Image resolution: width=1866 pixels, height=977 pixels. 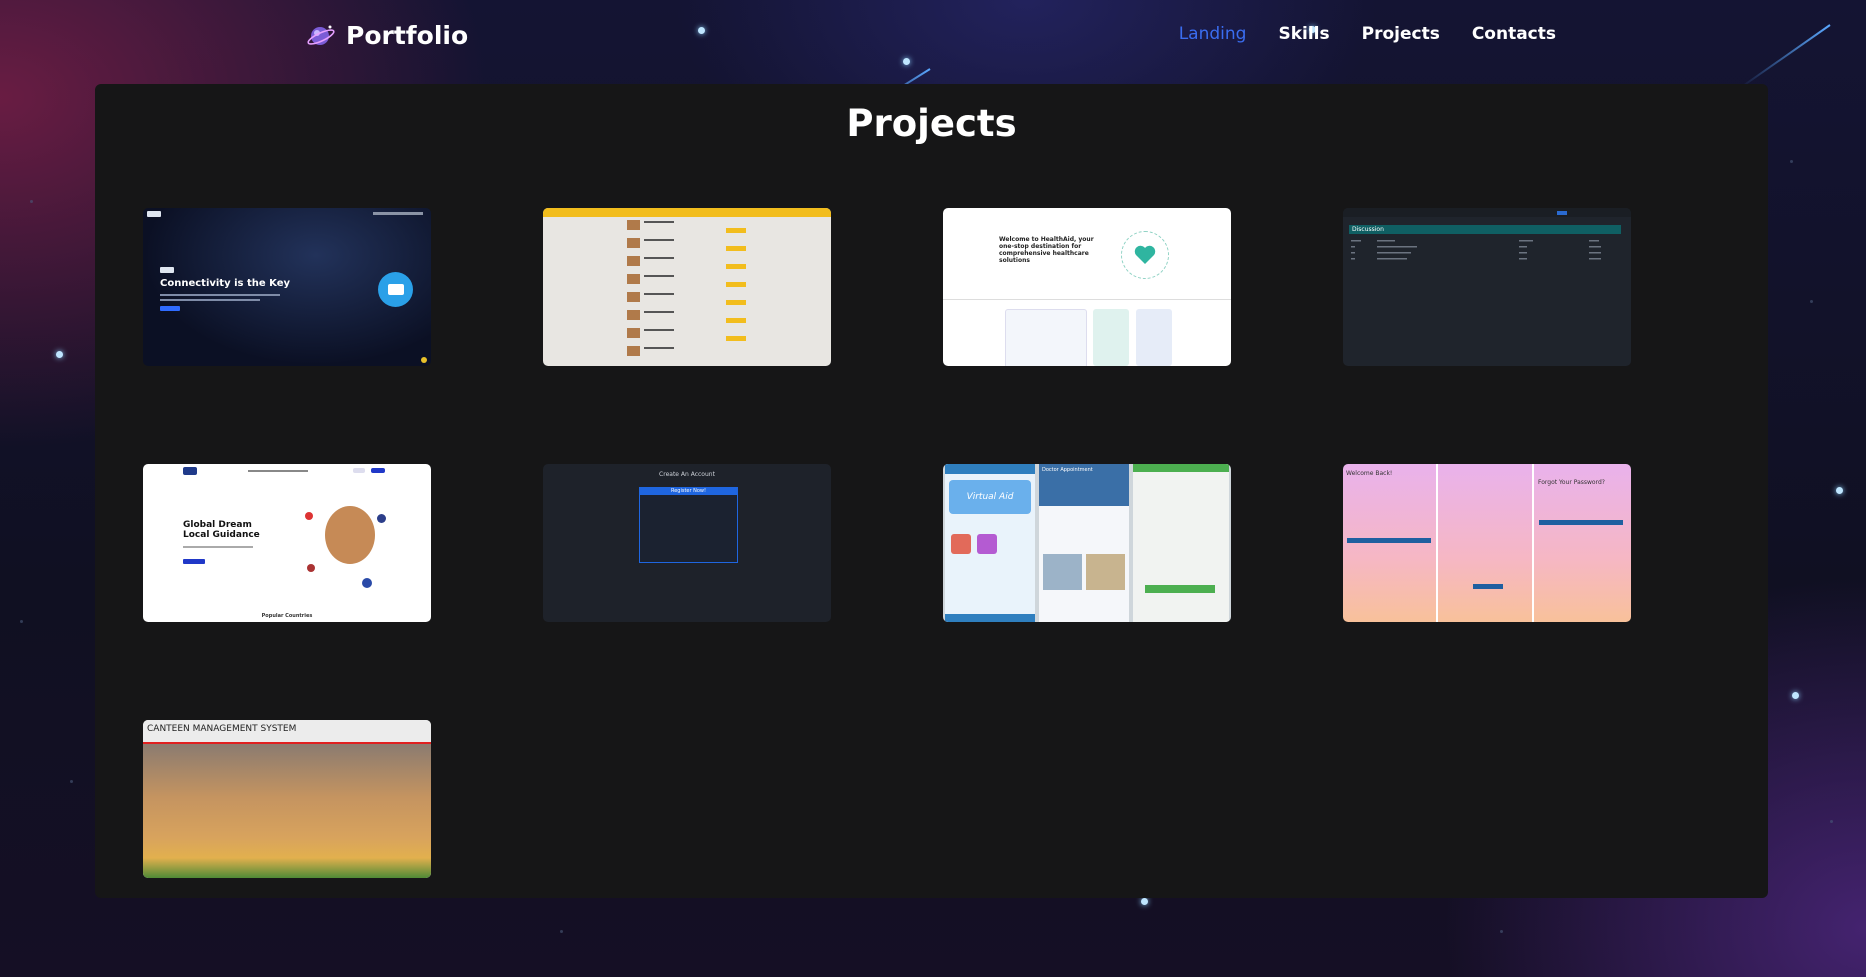 I want to click on brand: Portfolio, so click(x=387, y=35).